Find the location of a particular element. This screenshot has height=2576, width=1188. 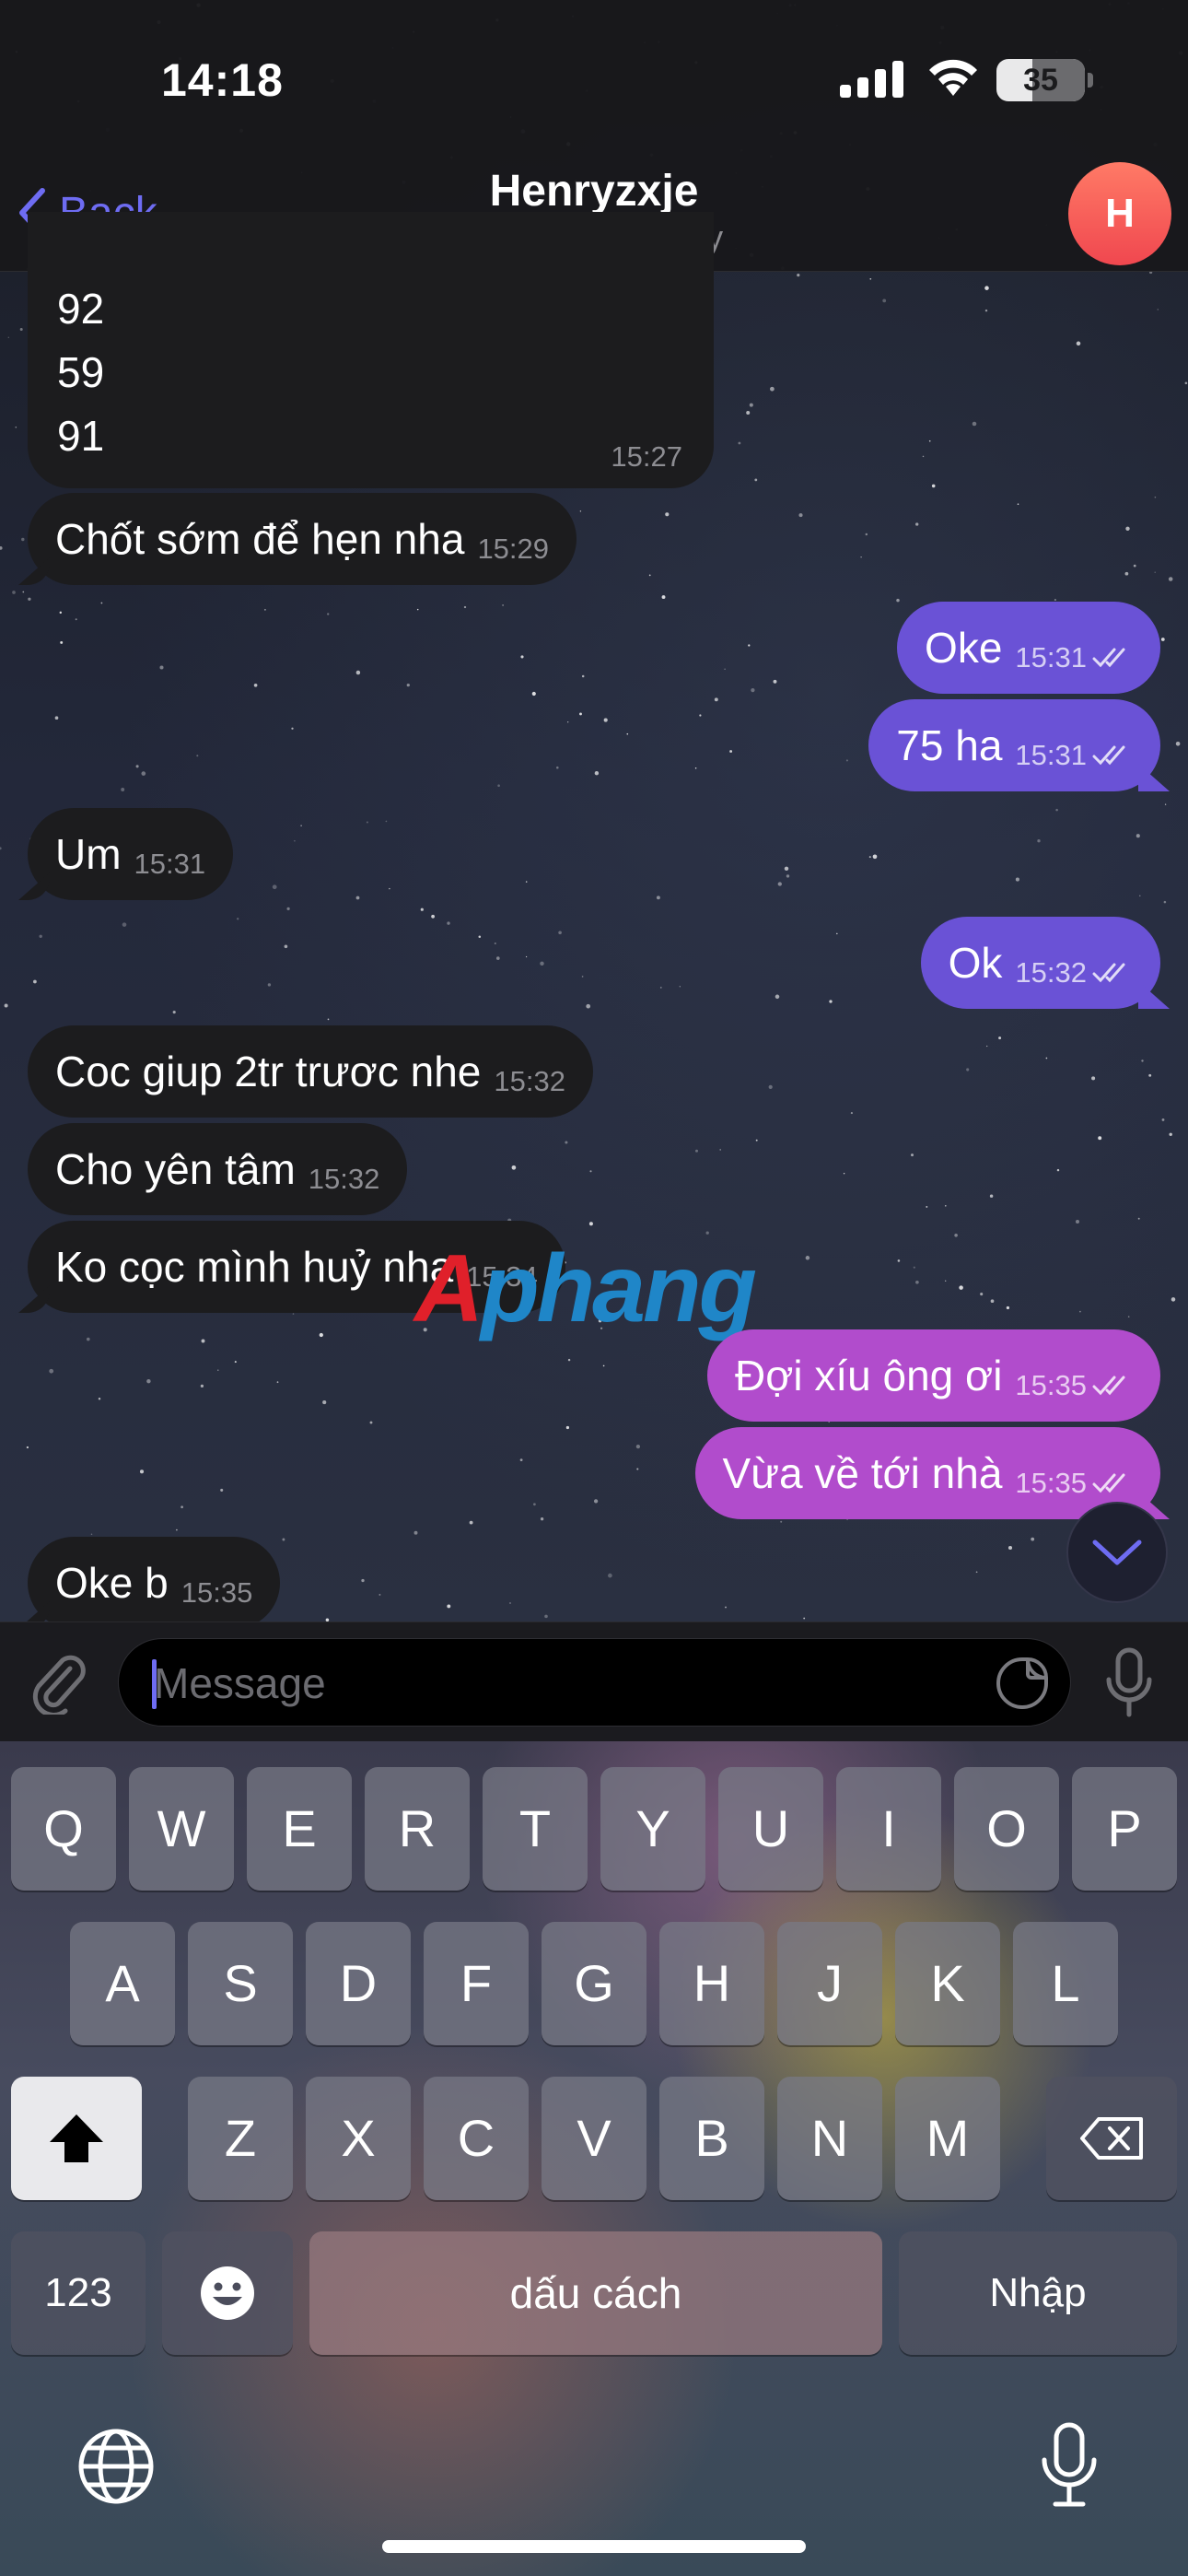

space-key: dấu cách is located at coordinates (595, 2293).